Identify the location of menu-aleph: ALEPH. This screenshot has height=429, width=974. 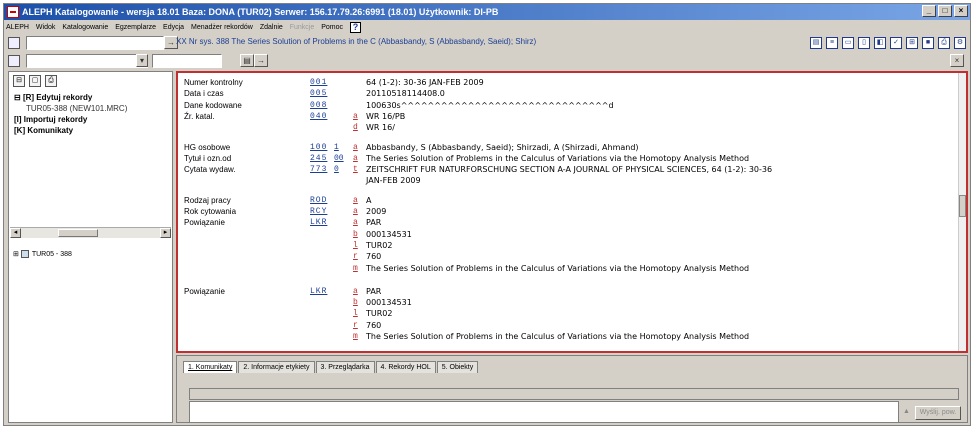
(17, 27).